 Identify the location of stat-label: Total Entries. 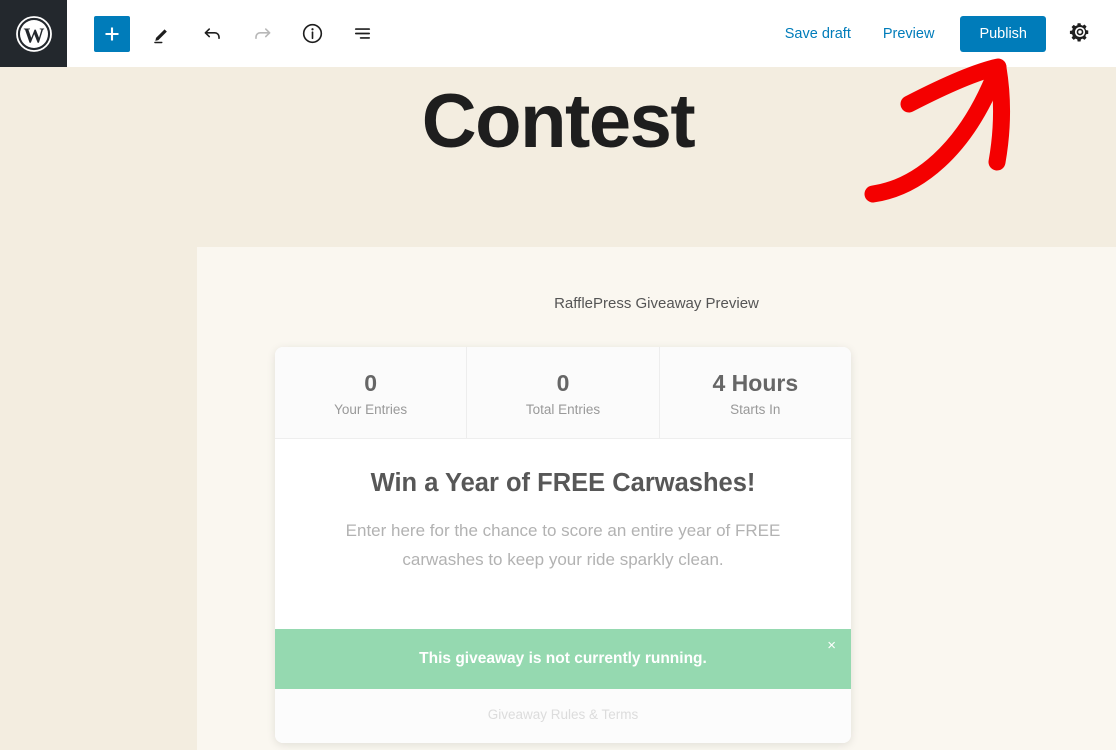
(563, 409).